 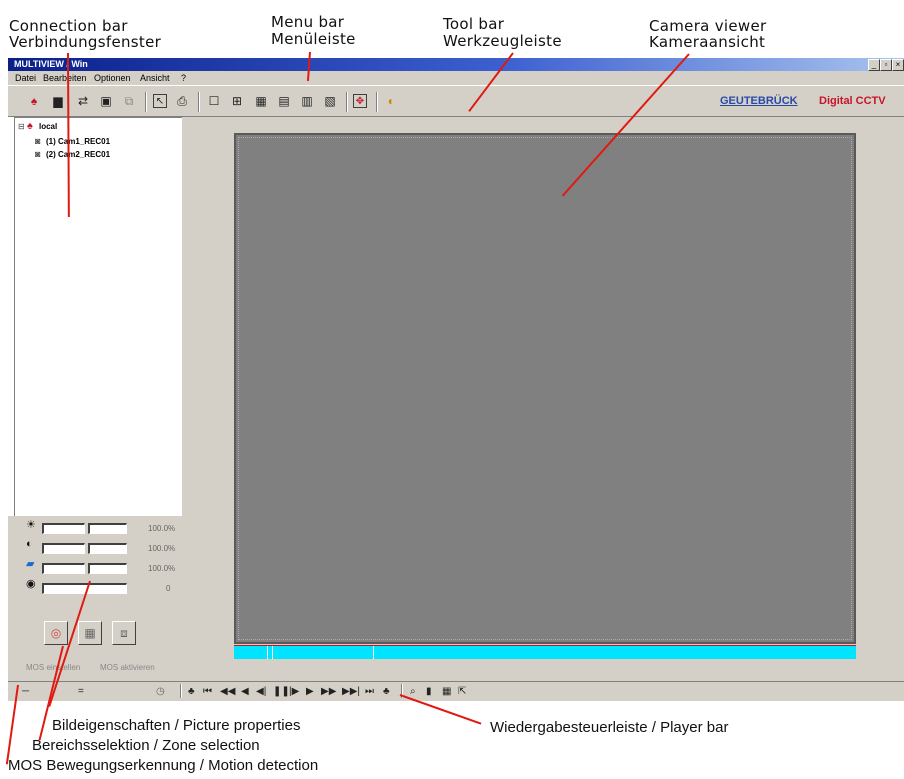 I want to click on sharpness-icon: ◉, so click(x=31, y=584).